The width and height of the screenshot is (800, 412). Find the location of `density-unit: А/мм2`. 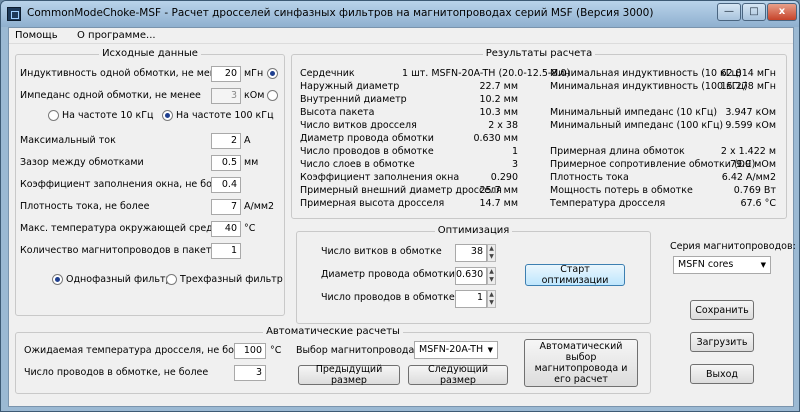

density-unit: А/мм2 is located at coordinates (259, 206).